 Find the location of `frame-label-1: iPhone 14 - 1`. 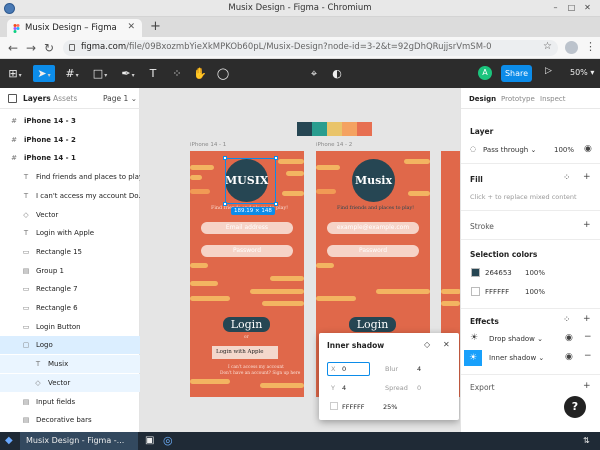

frame-label-1: iPhone 14 - 1 is located at coordinates (208, 145).